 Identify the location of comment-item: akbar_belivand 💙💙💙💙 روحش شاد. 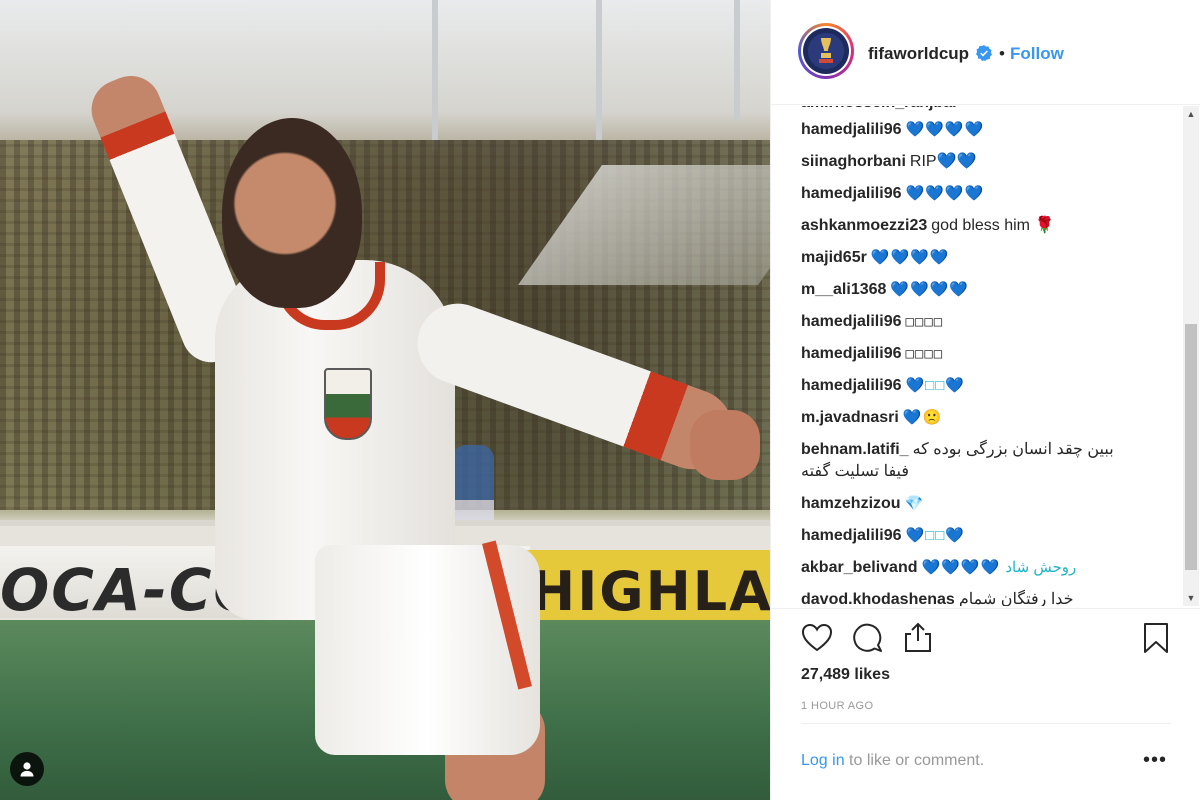
(938, 568).